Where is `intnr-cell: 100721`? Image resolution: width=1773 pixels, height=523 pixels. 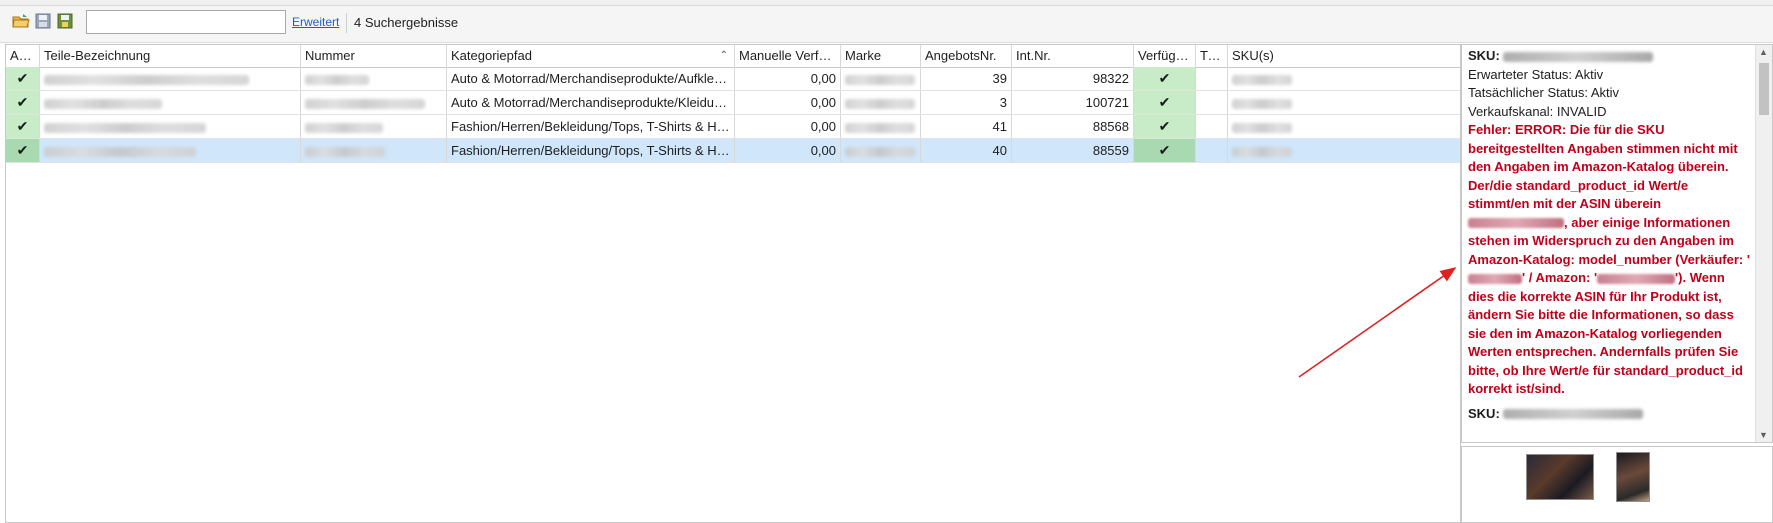 intnr-cell: 100721 is located at coordinates (1073, 102).